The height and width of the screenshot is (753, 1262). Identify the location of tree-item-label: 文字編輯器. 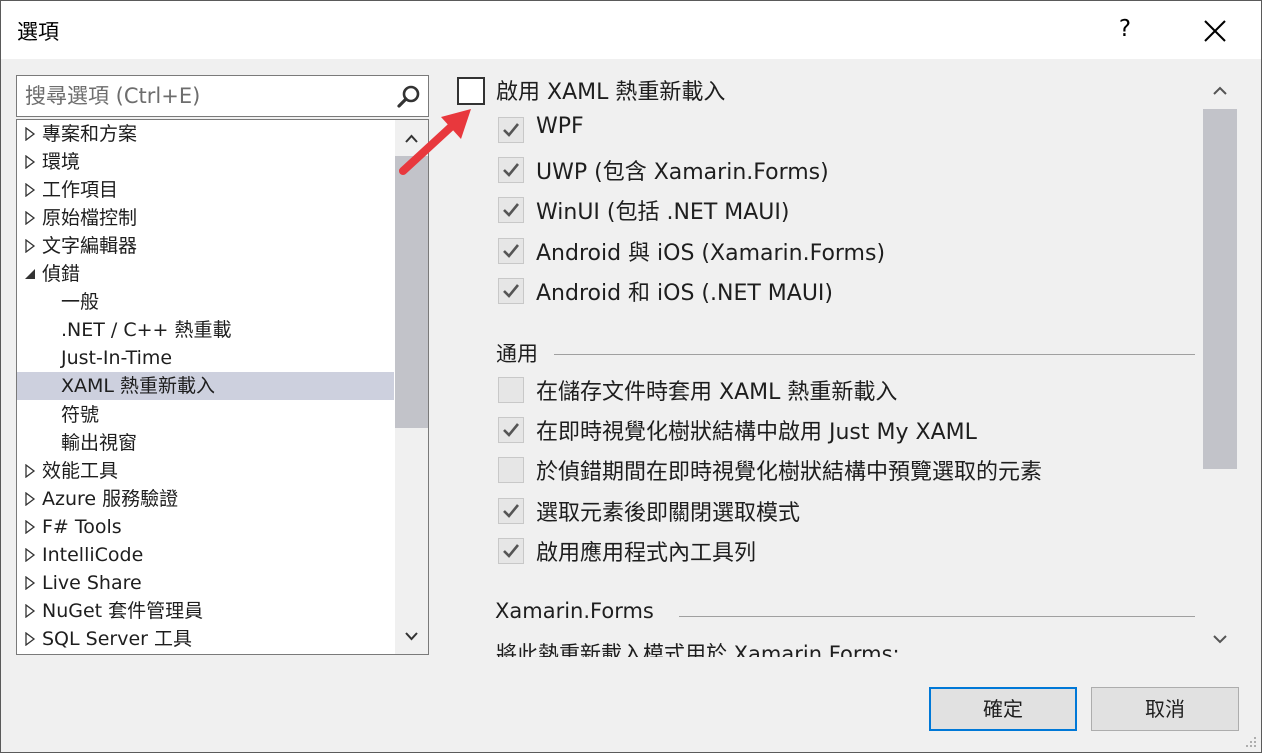
(90, 246).